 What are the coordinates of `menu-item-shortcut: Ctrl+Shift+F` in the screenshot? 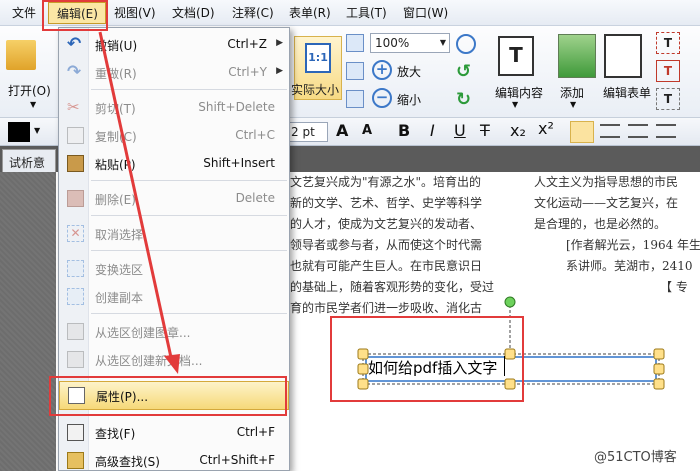 It's located at (237, 460).